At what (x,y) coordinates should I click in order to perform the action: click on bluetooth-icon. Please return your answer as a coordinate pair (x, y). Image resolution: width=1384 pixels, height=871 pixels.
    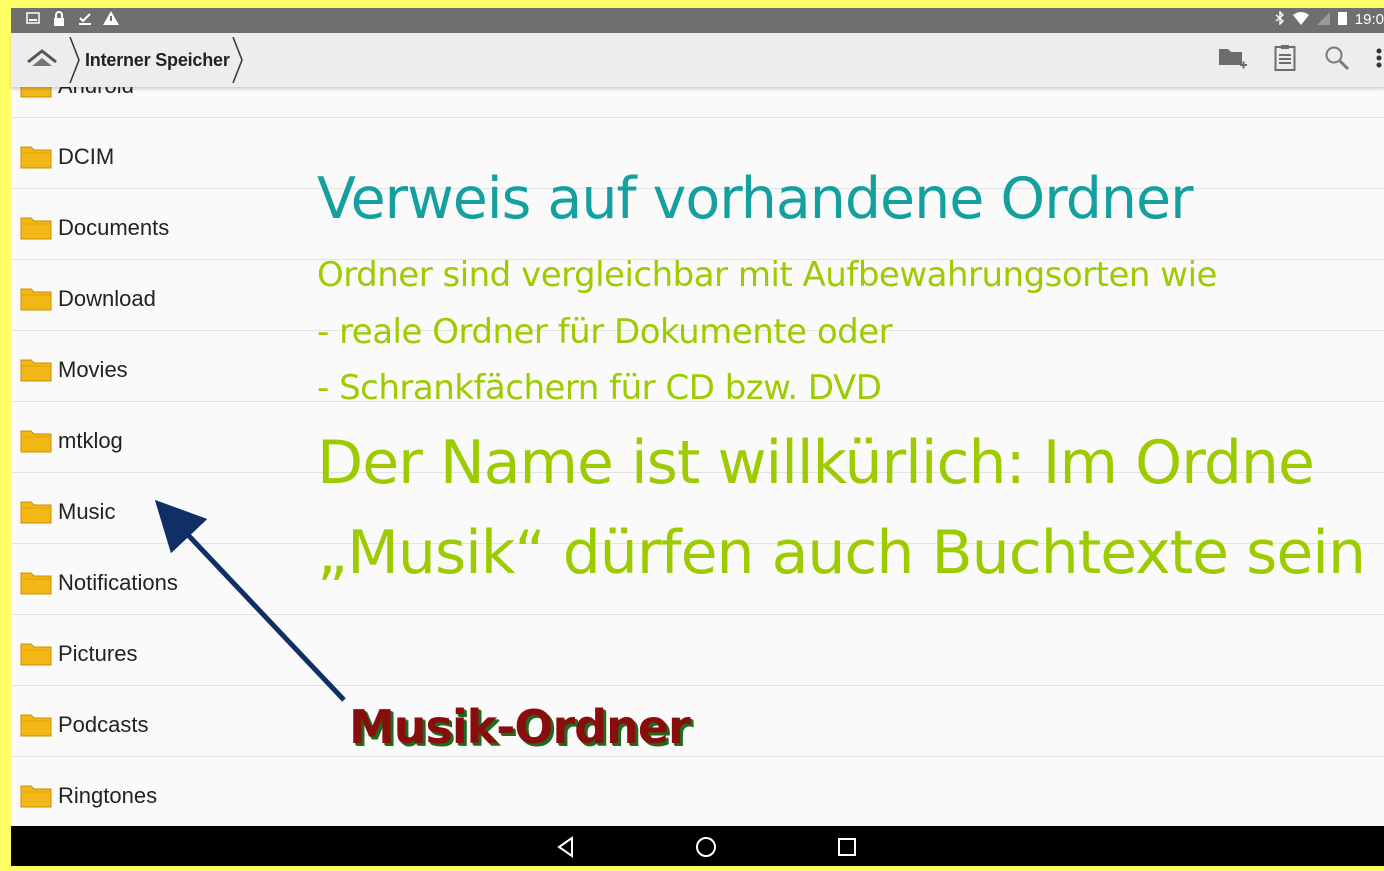
    Looking at the image, I should click on (1280, 19).